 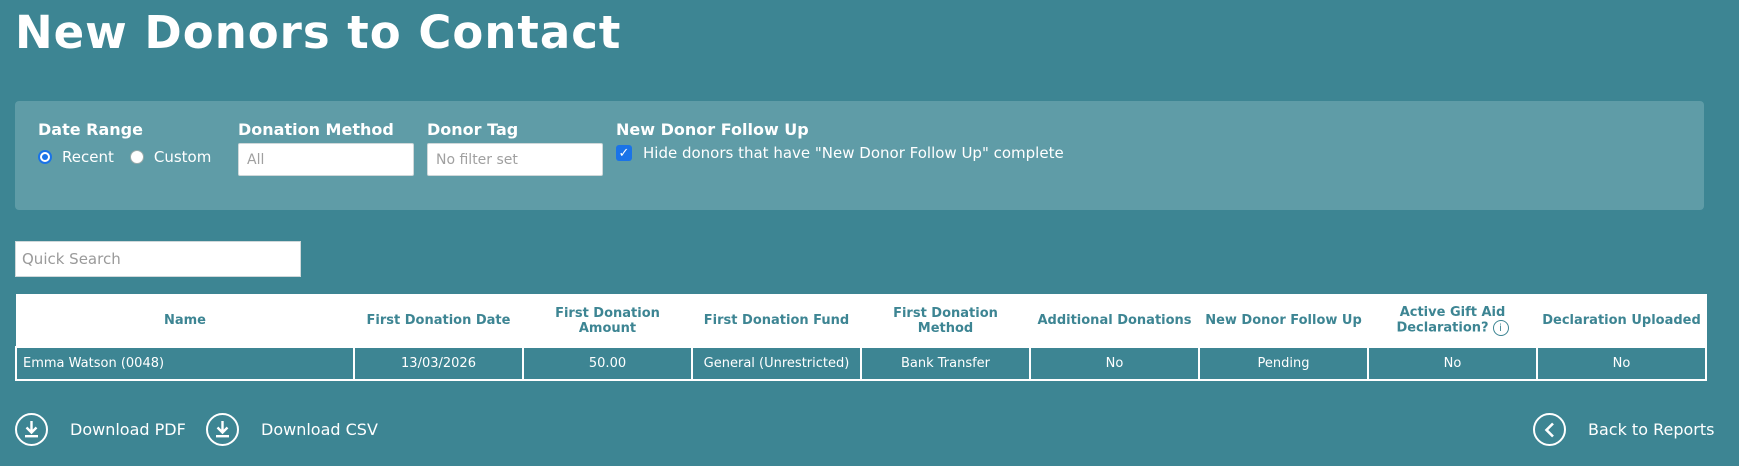 I want to click on col-header-first-donation-method: First Donation Method, so click(x=945, y=321).